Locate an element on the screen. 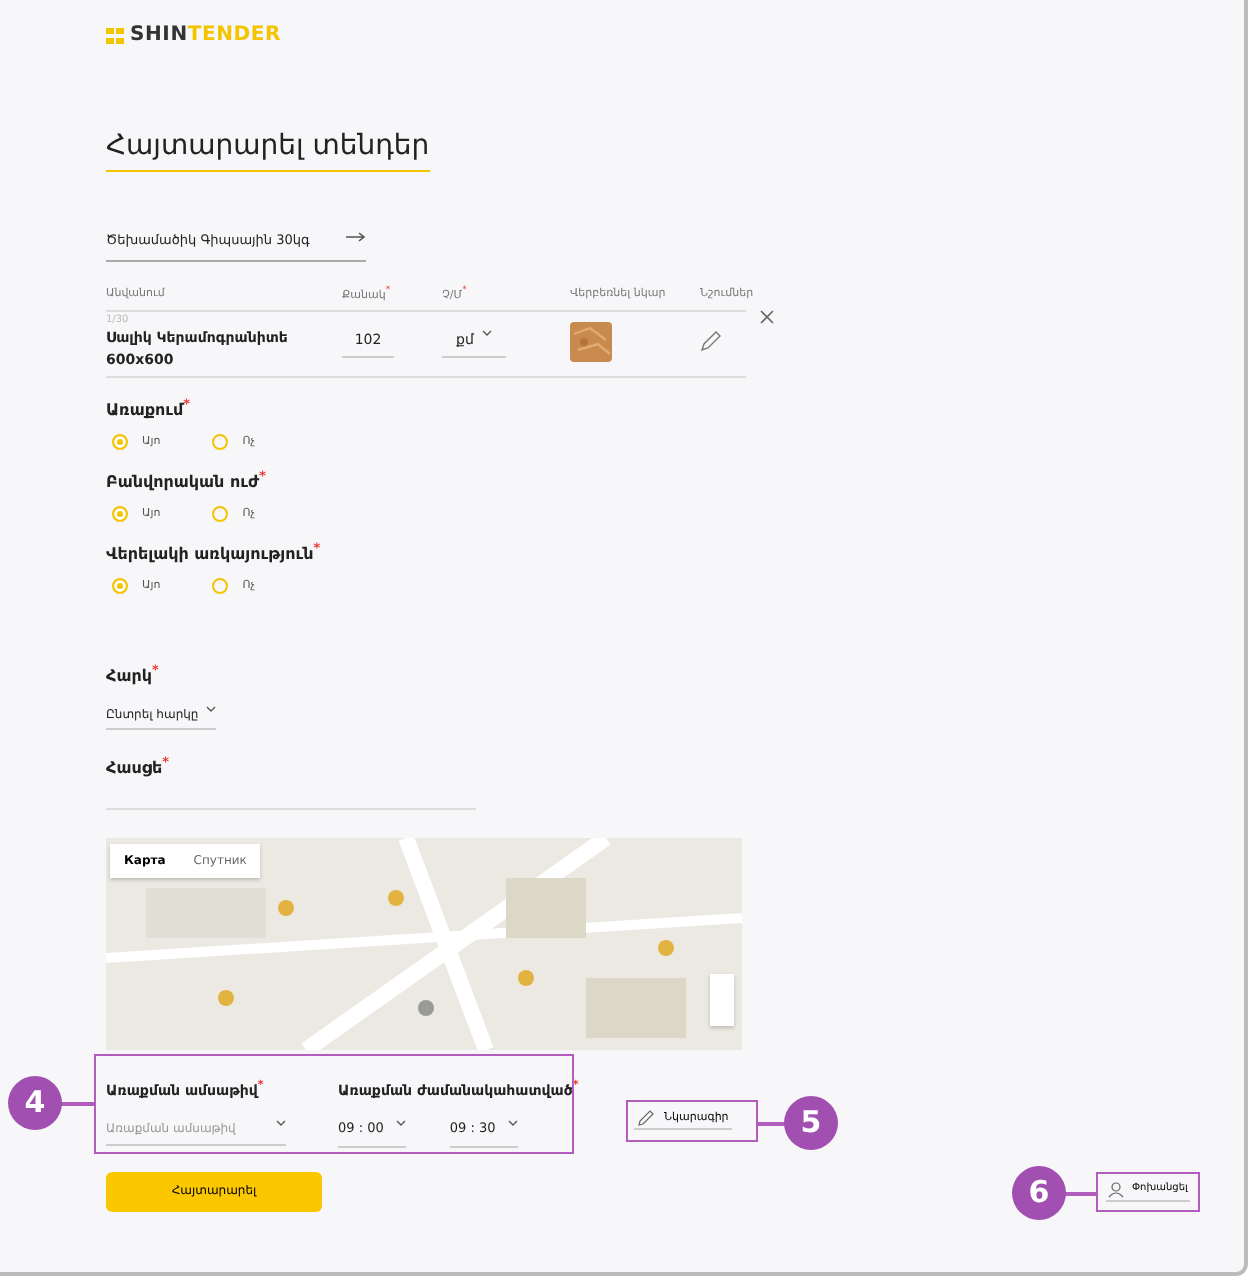  user-icon is located at coordinates (1116, 1190).